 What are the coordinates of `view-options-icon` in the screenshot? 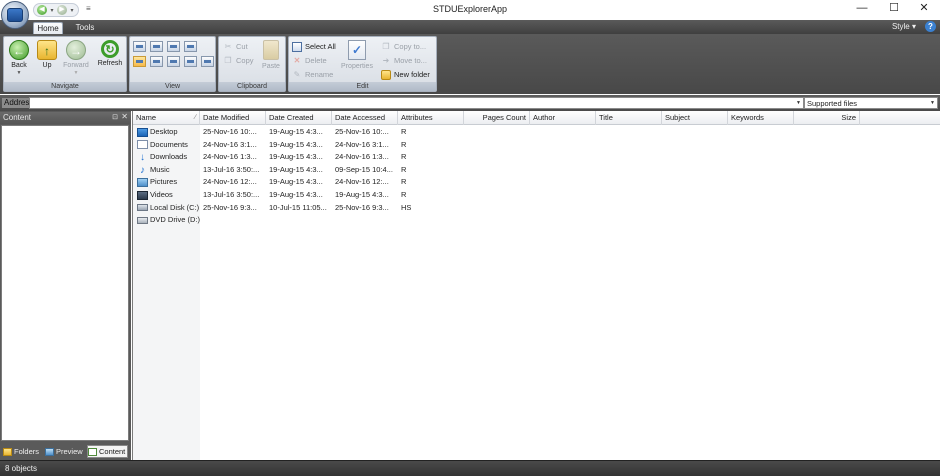 It's located at (207, 61).